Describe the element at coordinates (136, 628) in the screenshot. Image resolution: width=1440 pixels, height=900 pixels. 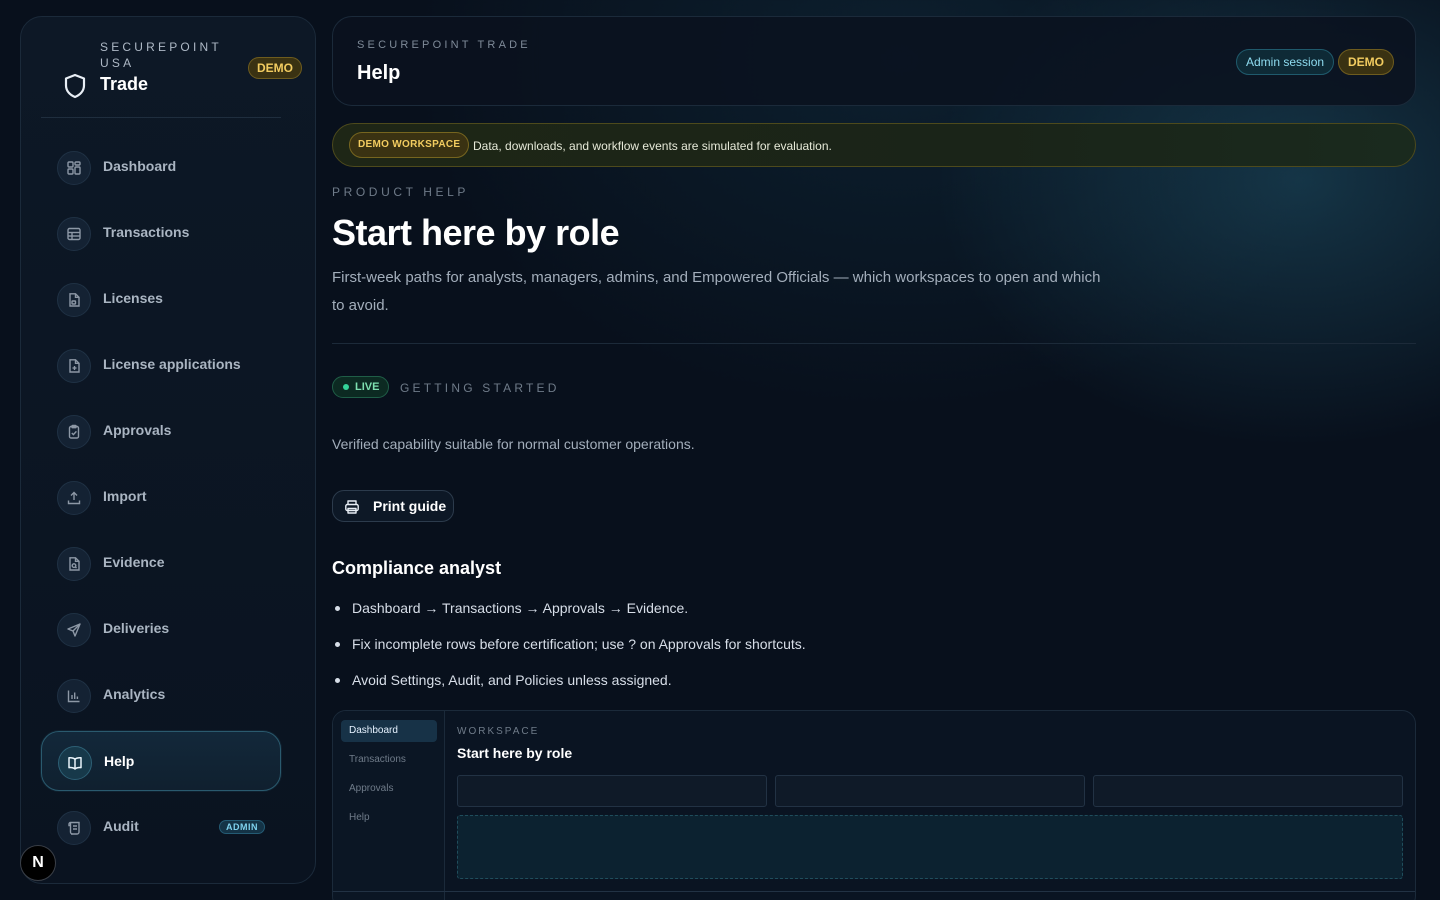
I see `sidebar-item-label: Deliveries` at that location.